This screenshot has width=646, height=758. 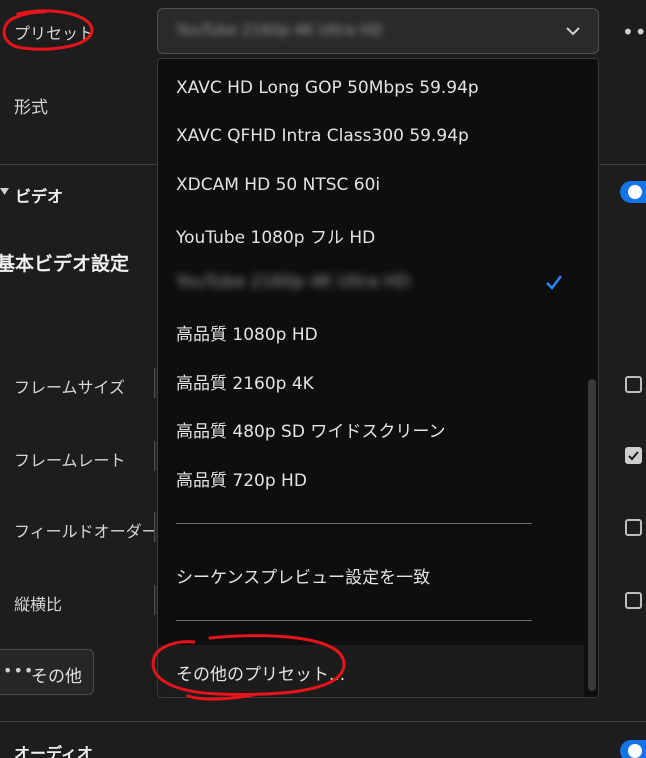 What do you see at coordinates (633, 600) in the screenshot?
I see `aspect-ratio-checkbox` at bounding box center [633, 600].